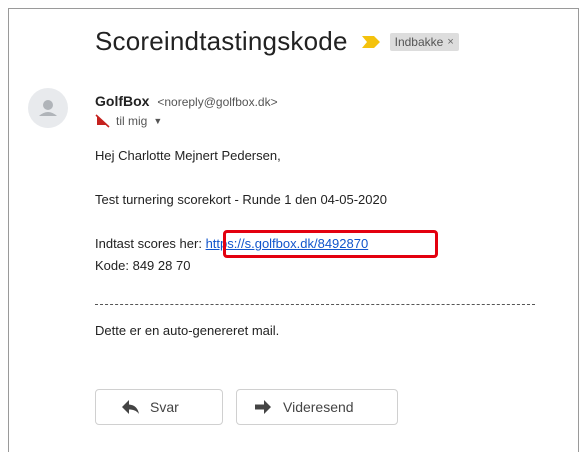 This screenshot has height=460, width=588. I want to click on reply-label: Svar, so click(164, 407).